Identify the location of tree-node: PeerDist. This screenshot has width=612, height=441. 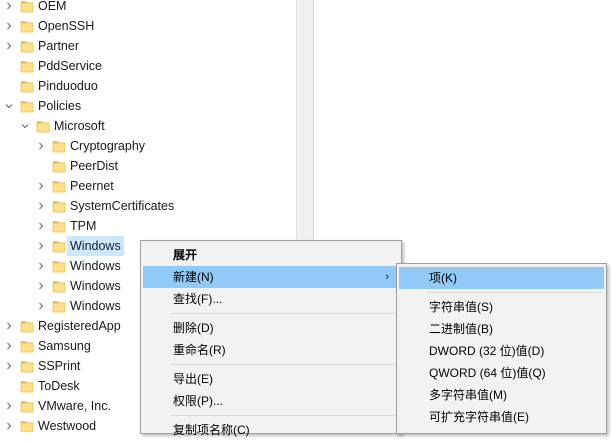
(148, 166).